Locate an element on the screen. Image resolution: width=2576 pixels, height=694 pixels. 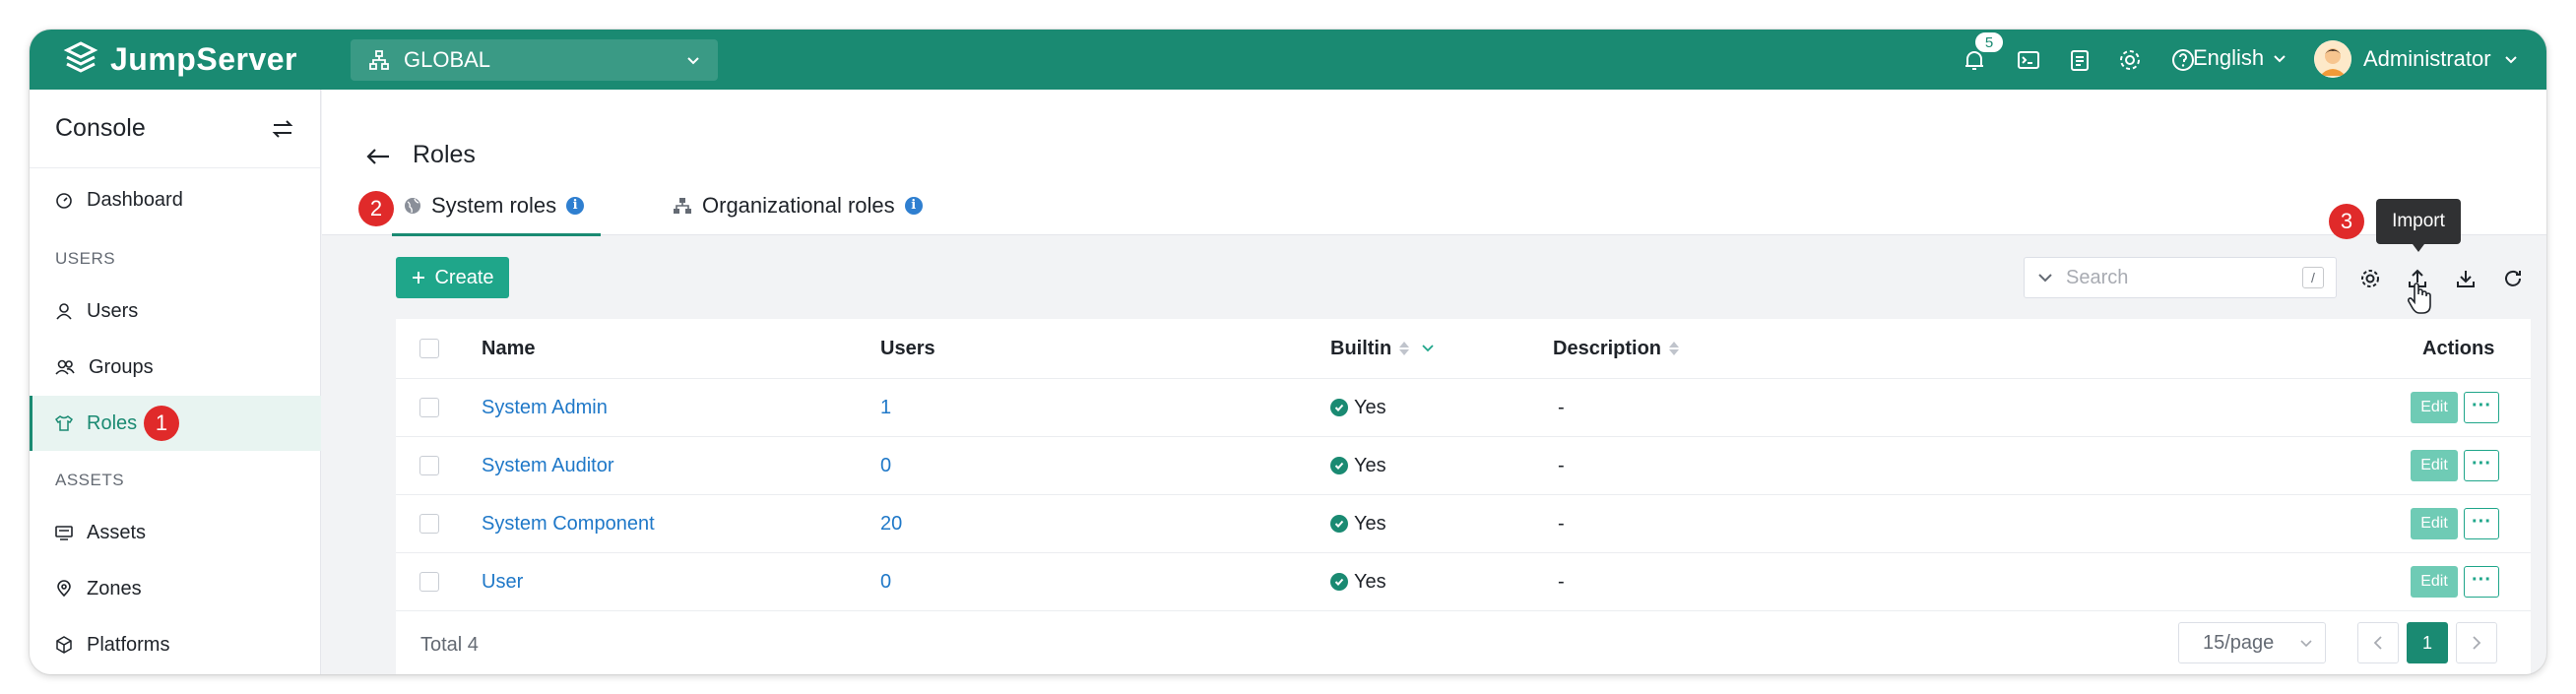
table-row: User 0 Yes - Edit ··· is located at coordinates (1463, 582).